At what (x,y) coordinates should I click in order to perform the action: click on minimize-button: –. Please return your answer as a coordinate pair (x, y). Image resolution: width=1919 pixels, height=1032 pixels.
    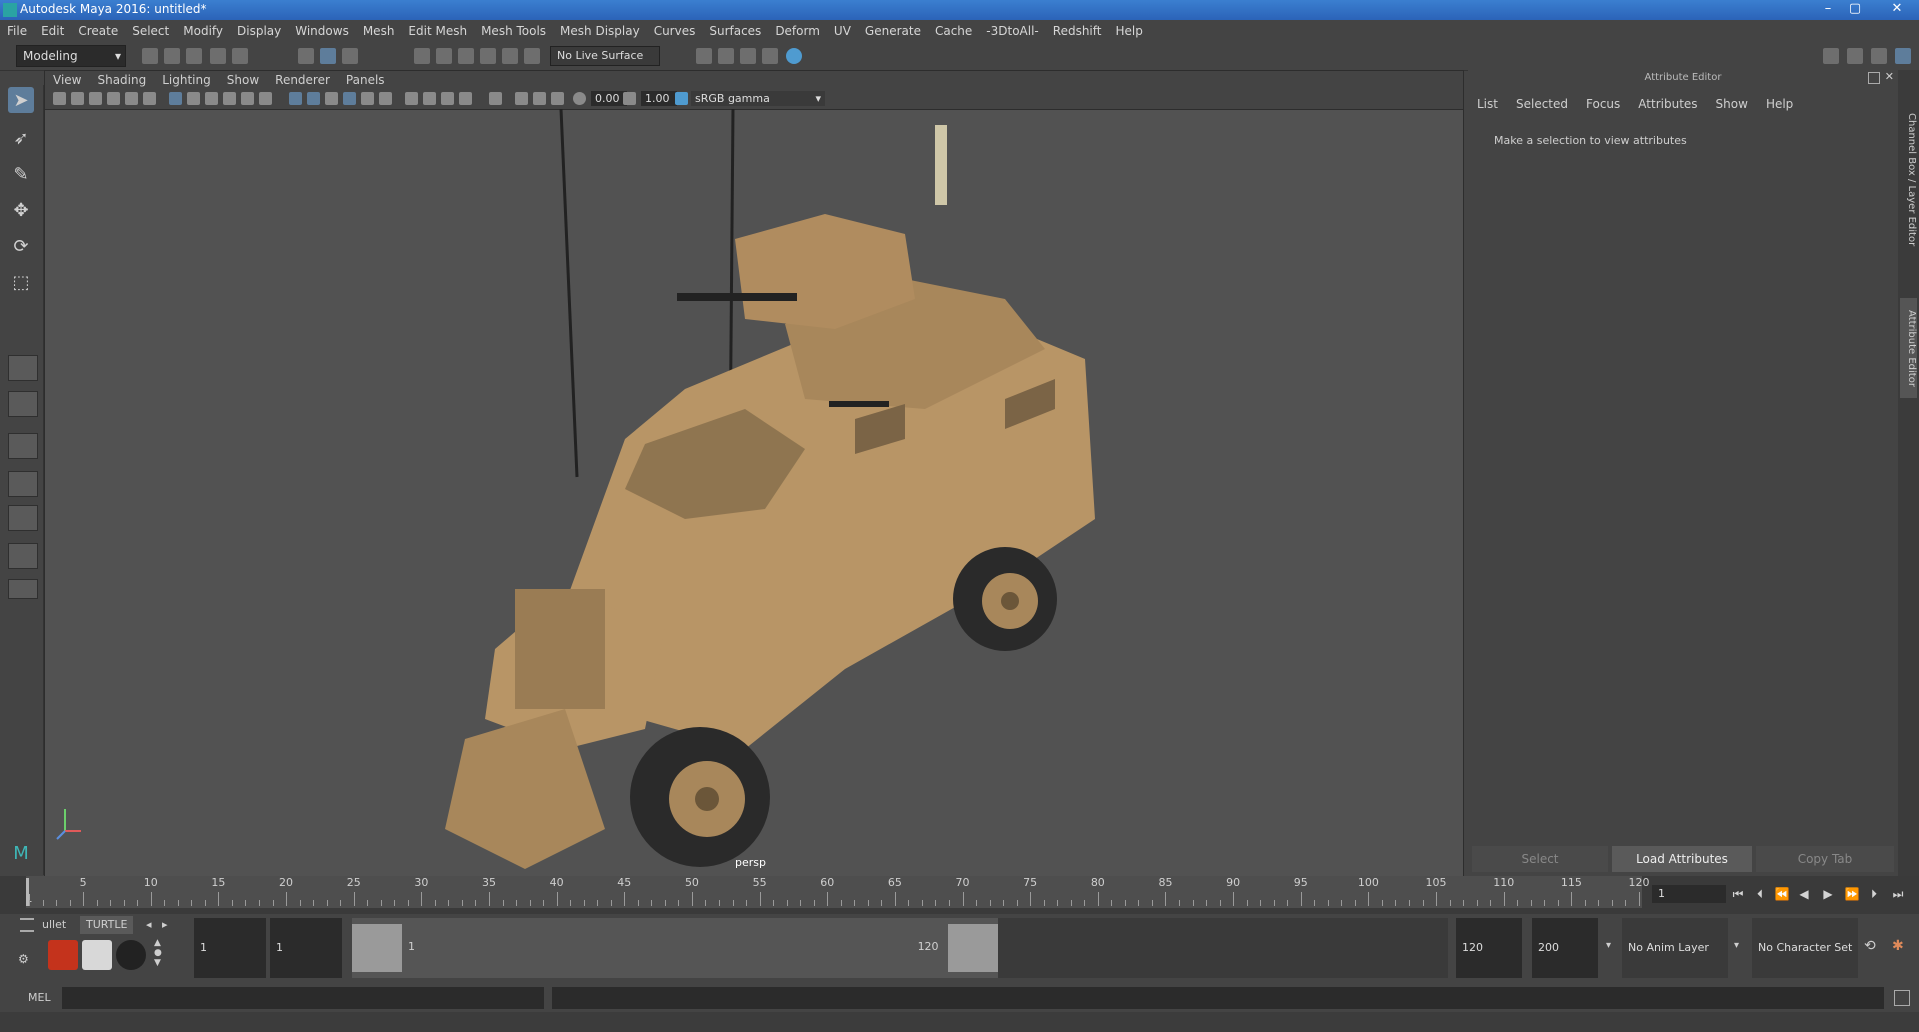
    Looking at the image, I should click on (1828, 10).